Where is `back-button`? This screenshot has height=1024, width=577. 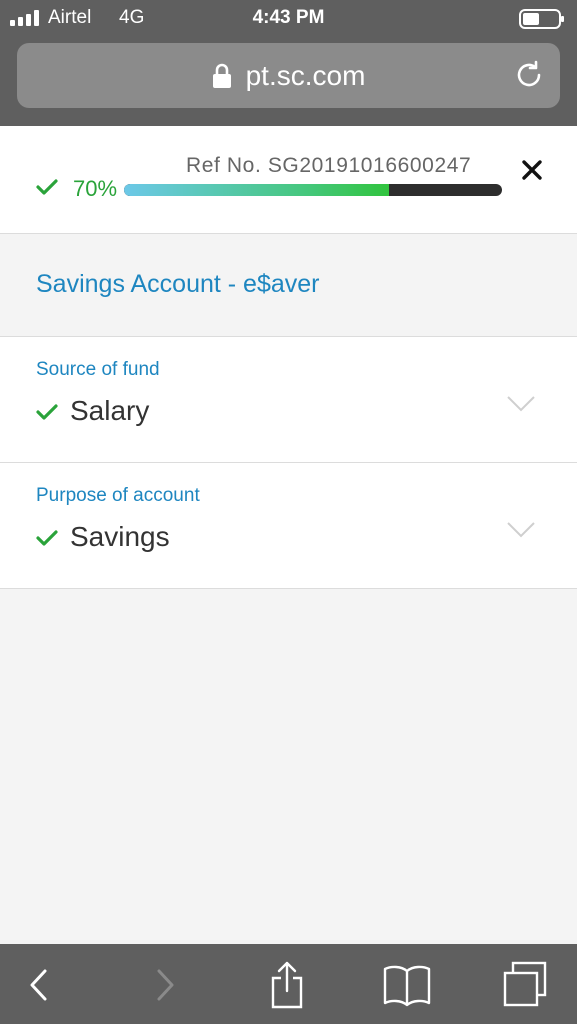 back-button is located at coordinates (39, 985).